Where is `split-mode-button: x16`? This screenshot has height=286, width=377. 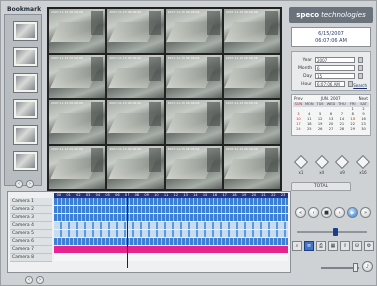
split-mode-button: x16 is located at coordinates (363, 164).